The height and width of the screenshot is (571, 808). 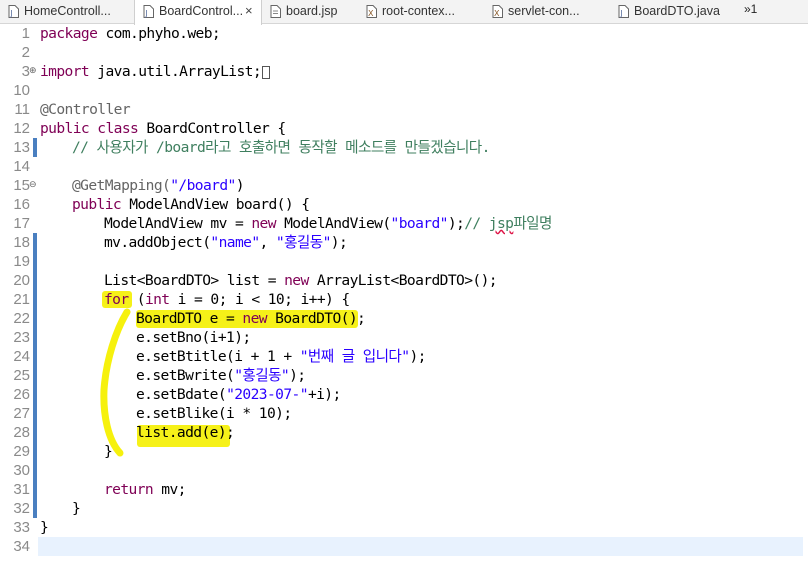 What do you see at coordinates (21, 185) in the screenshot?
I see `line-number: 15` at bounding box center [21, 185].